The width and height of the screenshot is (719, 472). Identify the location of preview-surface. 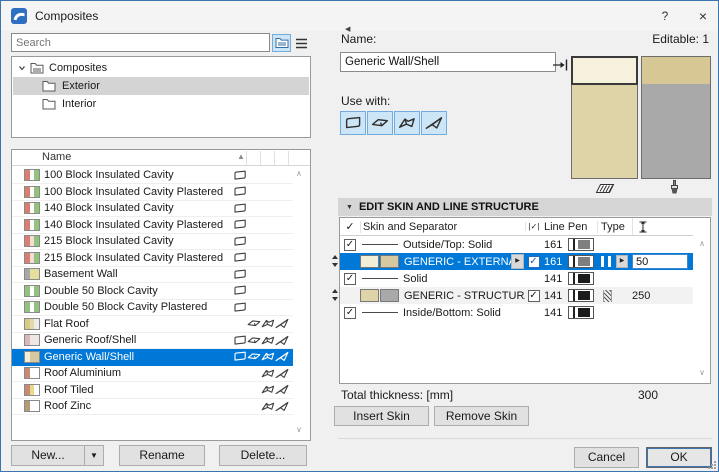
(676, 117).